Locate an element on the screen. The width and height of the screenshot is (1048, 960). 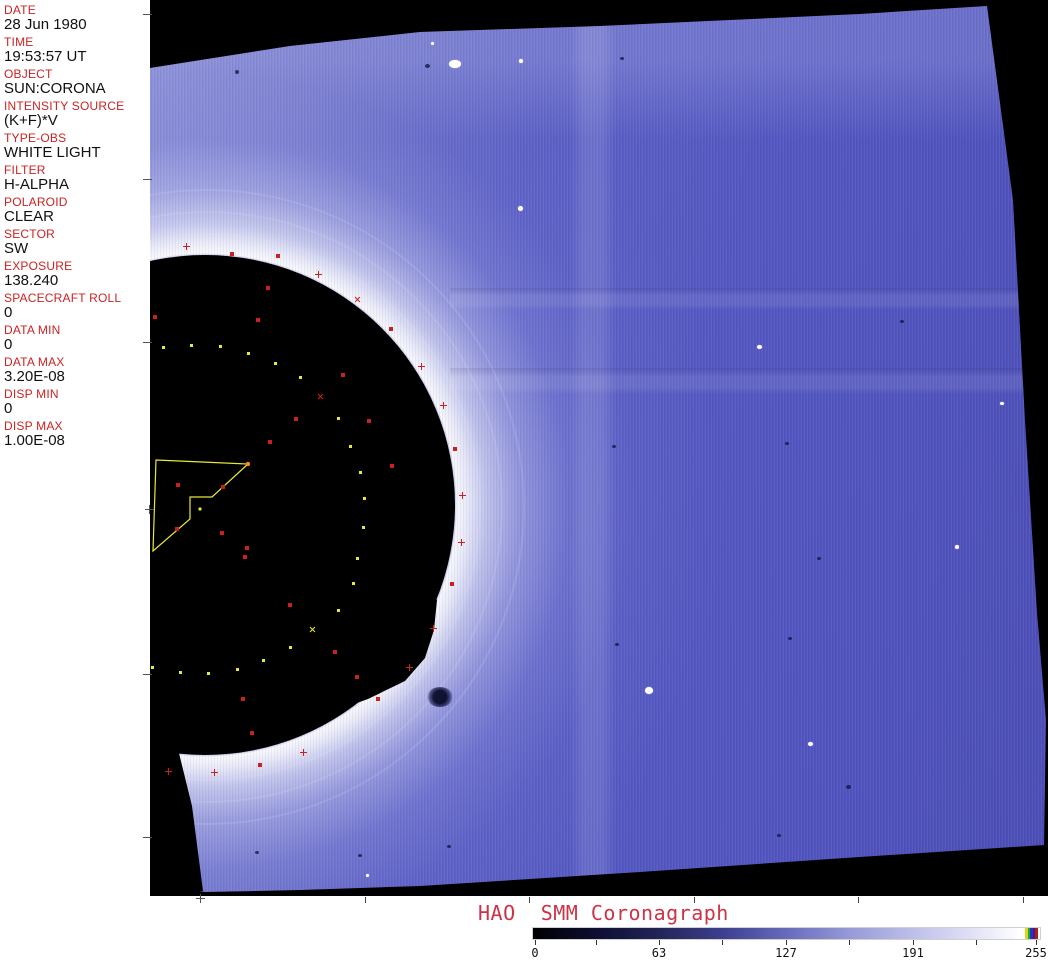
metadata-field: OBJECT SUN:CORONA is located at coordinates (77, 82).